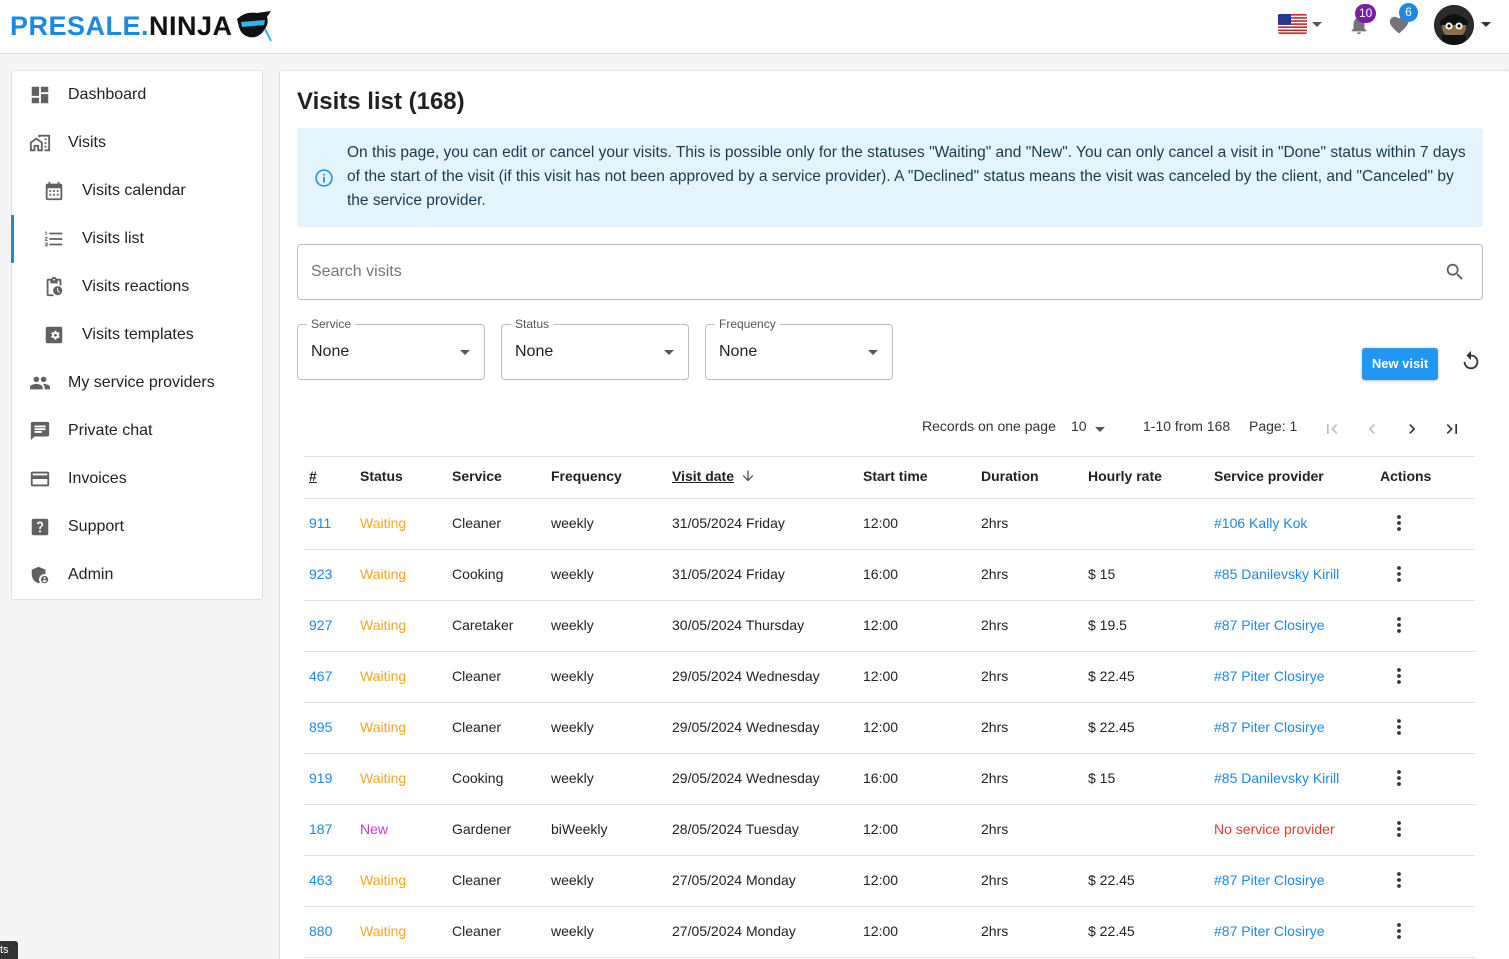 The height and width of the screenshot is (959, 1509). Describe the element at coordinates (54, 335) in the screenshot. I see `gear-box-icon` at that location.